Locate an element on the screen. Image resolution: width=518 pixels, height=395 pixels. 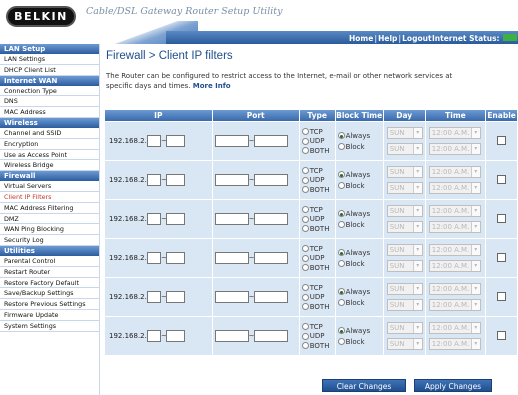
sidebar-item-save-backup-settings: Save/Backup Settings is located at coordinates (49, 294).